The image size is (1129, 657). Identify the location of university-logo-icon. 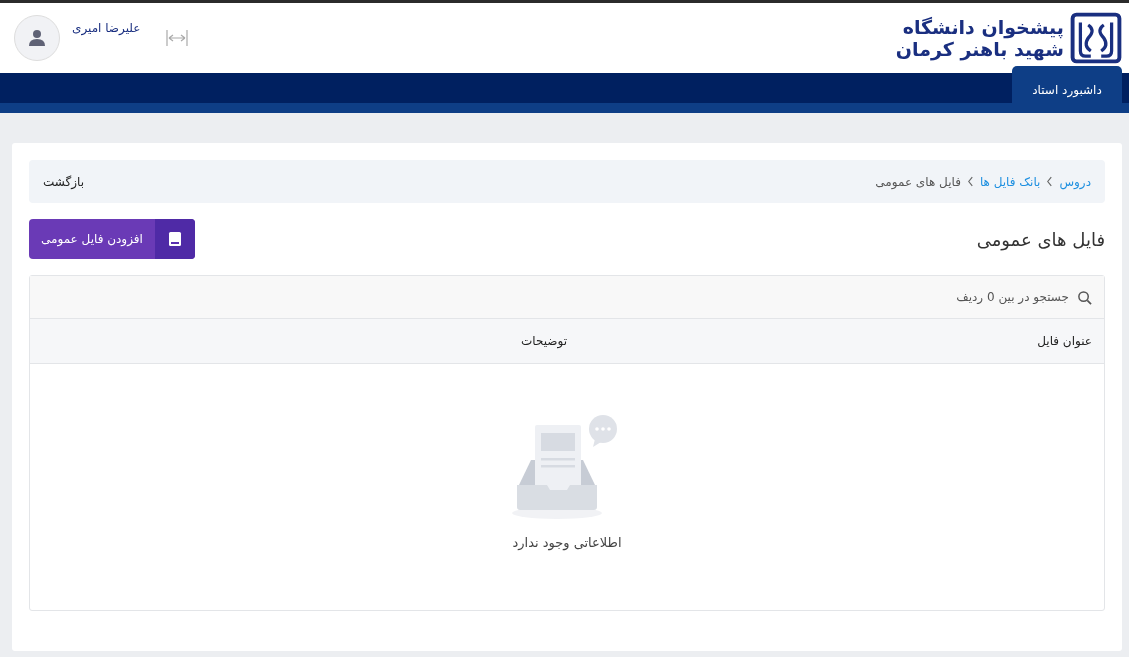
(1096, 38).